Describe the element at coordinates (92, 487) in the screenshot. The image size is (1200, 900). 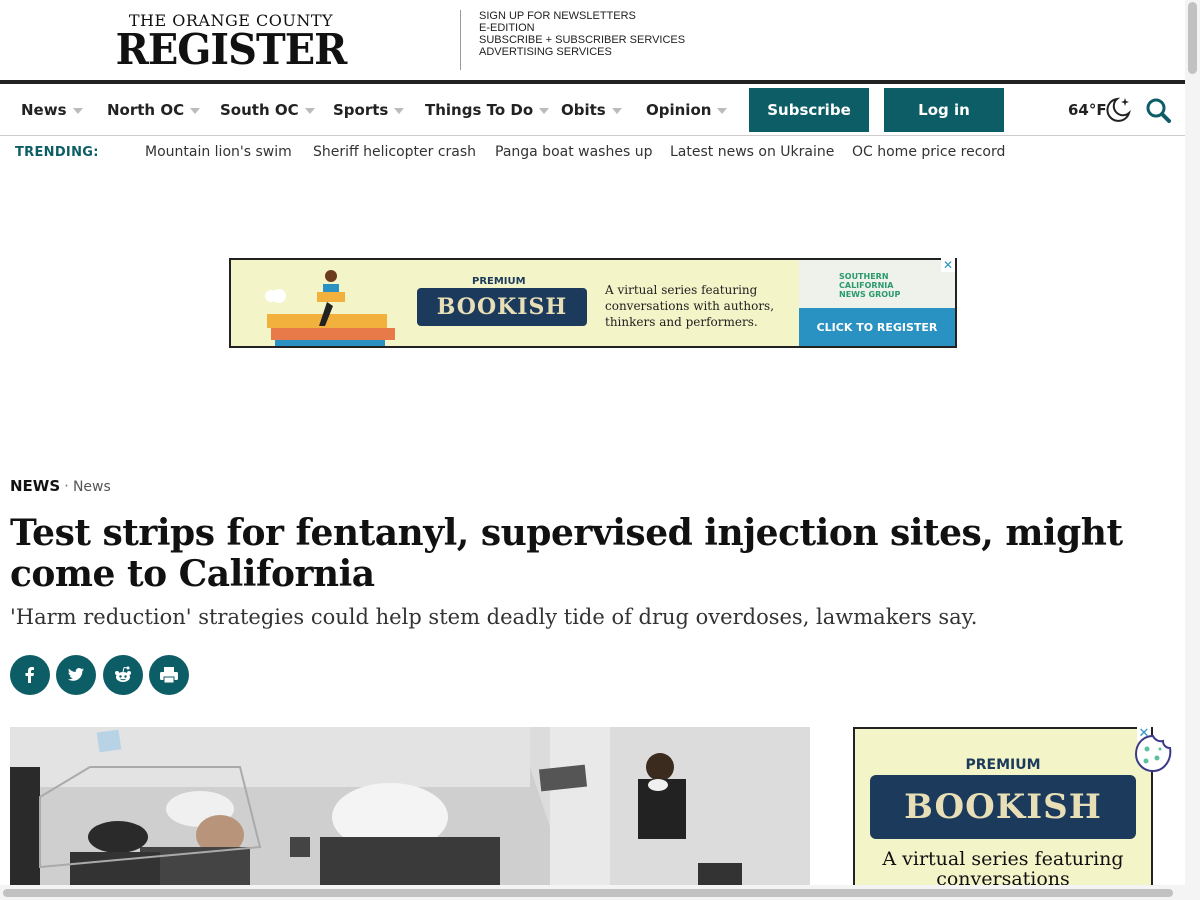
I see `subsection-link: News` at that location.